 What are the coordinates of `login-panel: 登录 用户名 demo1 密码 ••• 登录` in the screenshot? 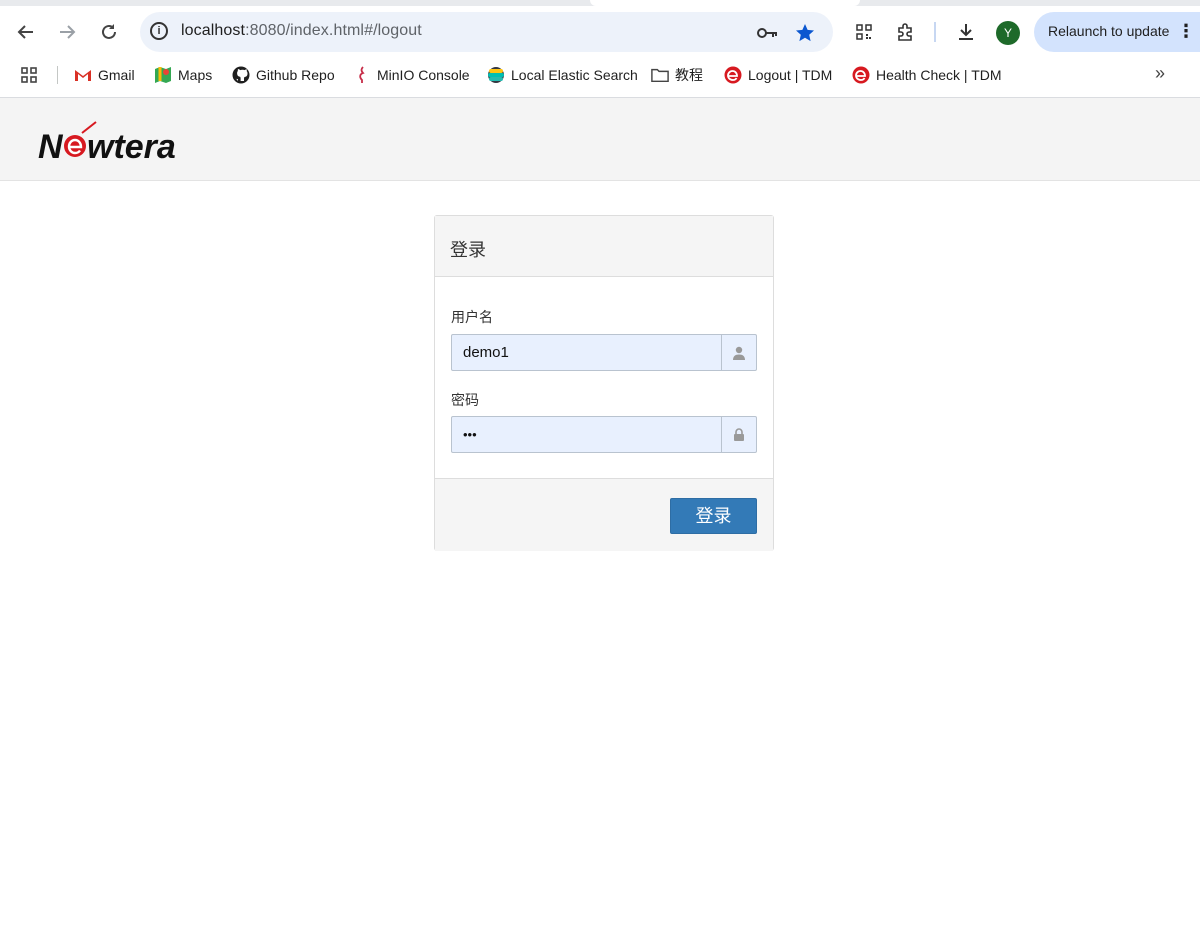 It's located at (604, 383).